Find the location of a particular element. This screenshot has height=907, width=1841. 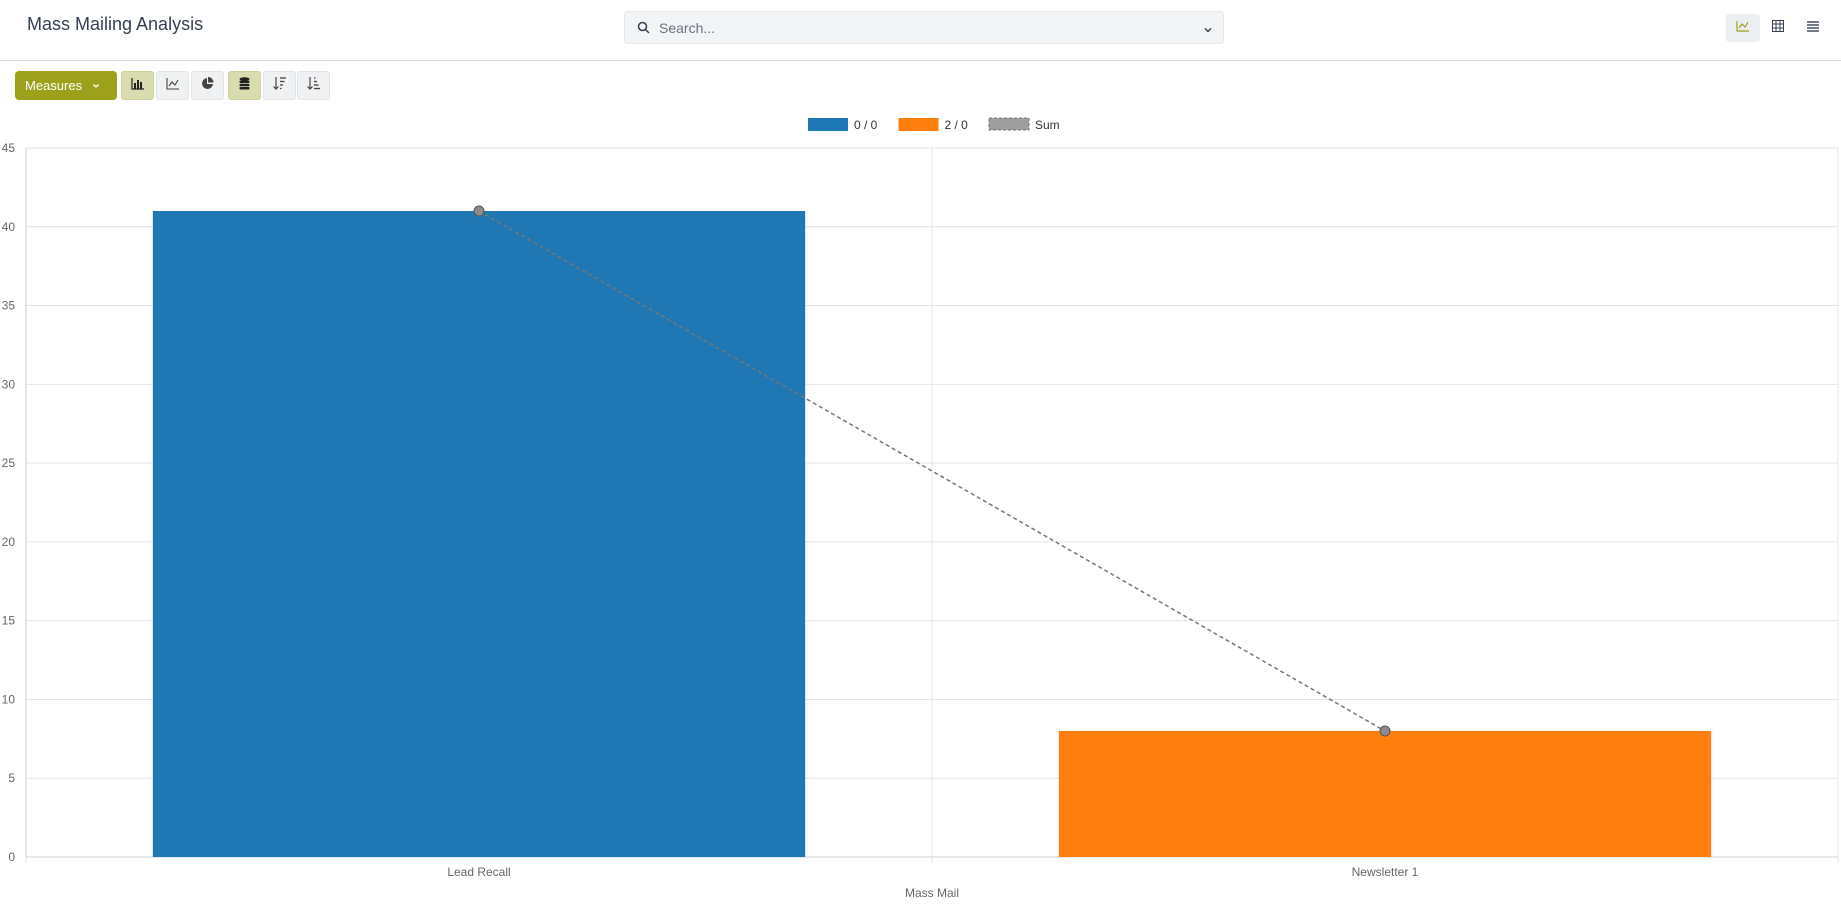

pie-chart-button is located at coordinates (207, 85).